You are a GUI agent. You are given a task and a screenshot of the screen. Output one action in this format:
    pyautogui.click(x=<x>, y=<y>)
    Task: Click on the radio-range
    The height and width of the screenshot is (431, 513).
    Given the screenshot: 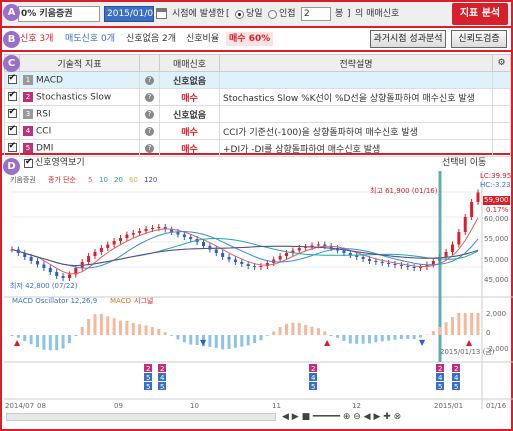 What is the action you would take?
    pyautogui.click(x=272, y=14)
    